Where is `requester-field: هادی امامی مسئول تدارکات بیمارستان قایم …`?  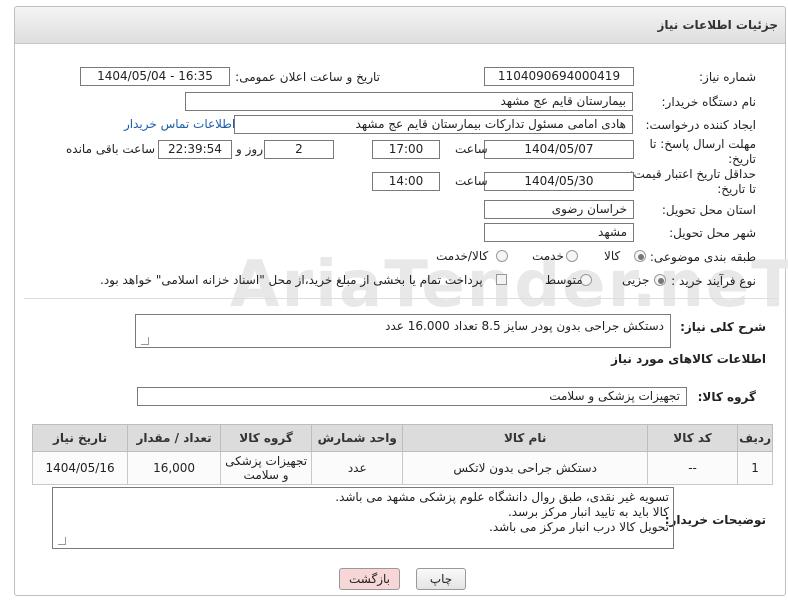 requester-field: هادی امامی مسئول تدارکات بیمارستان قایم … is located at coordinates (433, 124).